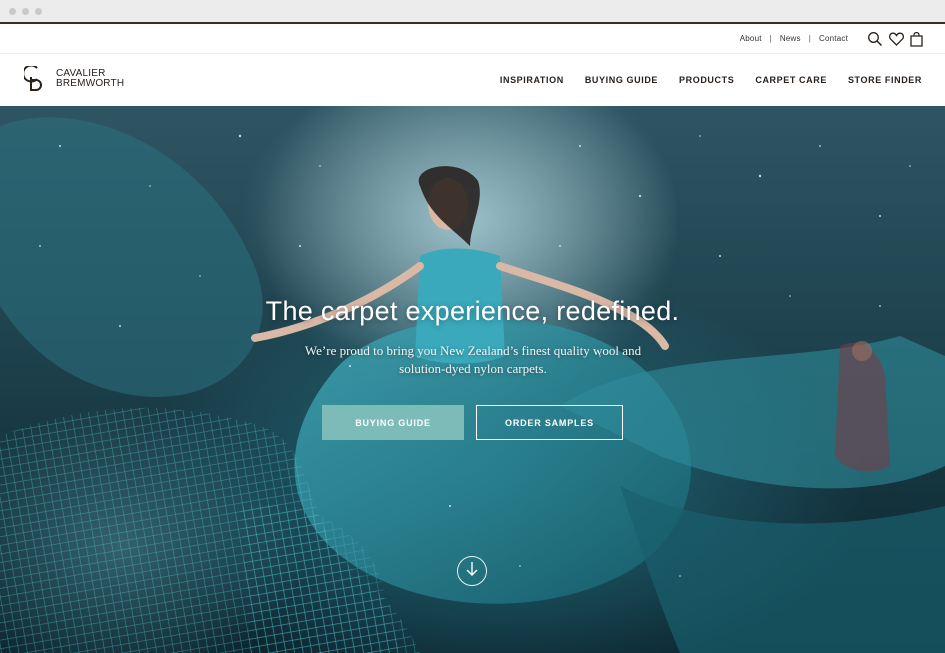 This screenshot has width=945, height=653. I want to click on logo-mark-icon, so click(34, 78).